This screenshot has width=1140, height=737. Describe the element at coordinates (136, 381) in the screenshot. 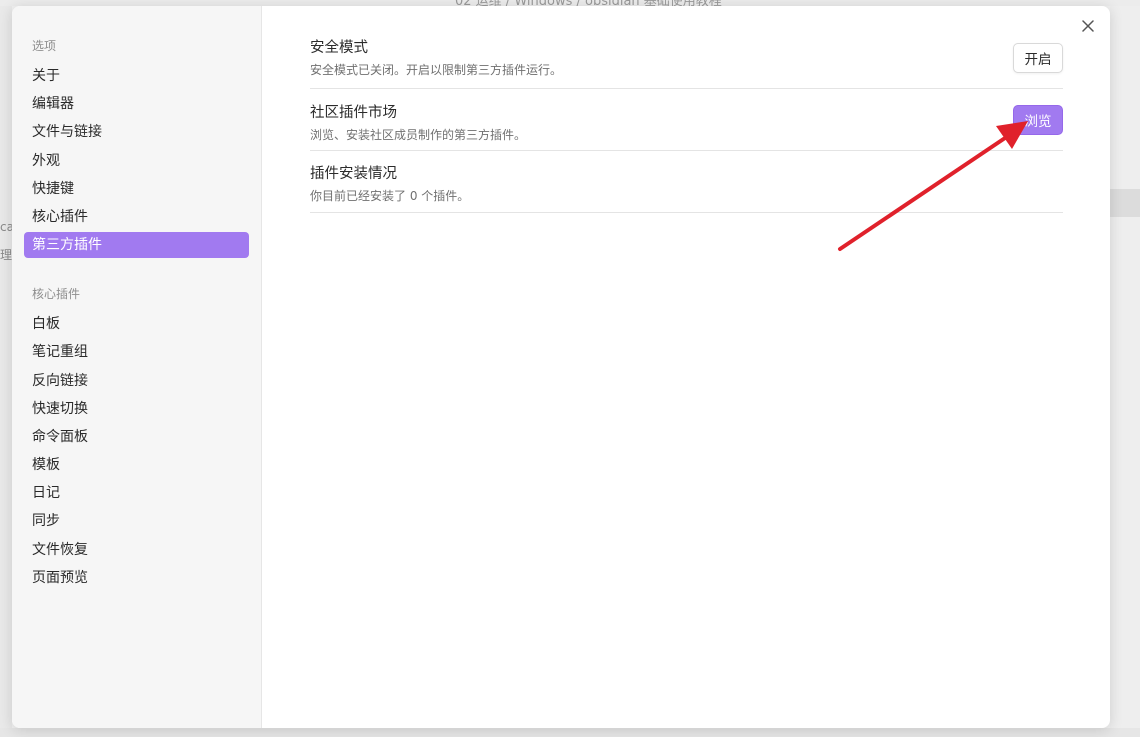

I see `sidebar-item-backlinks: 反向链接` at that location.